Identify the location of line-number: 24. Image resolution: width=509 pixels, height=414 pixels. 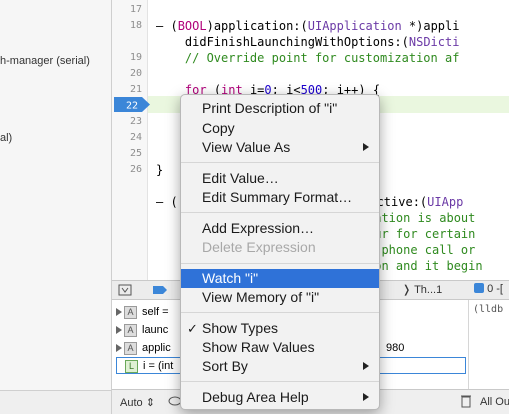
(135, 137).